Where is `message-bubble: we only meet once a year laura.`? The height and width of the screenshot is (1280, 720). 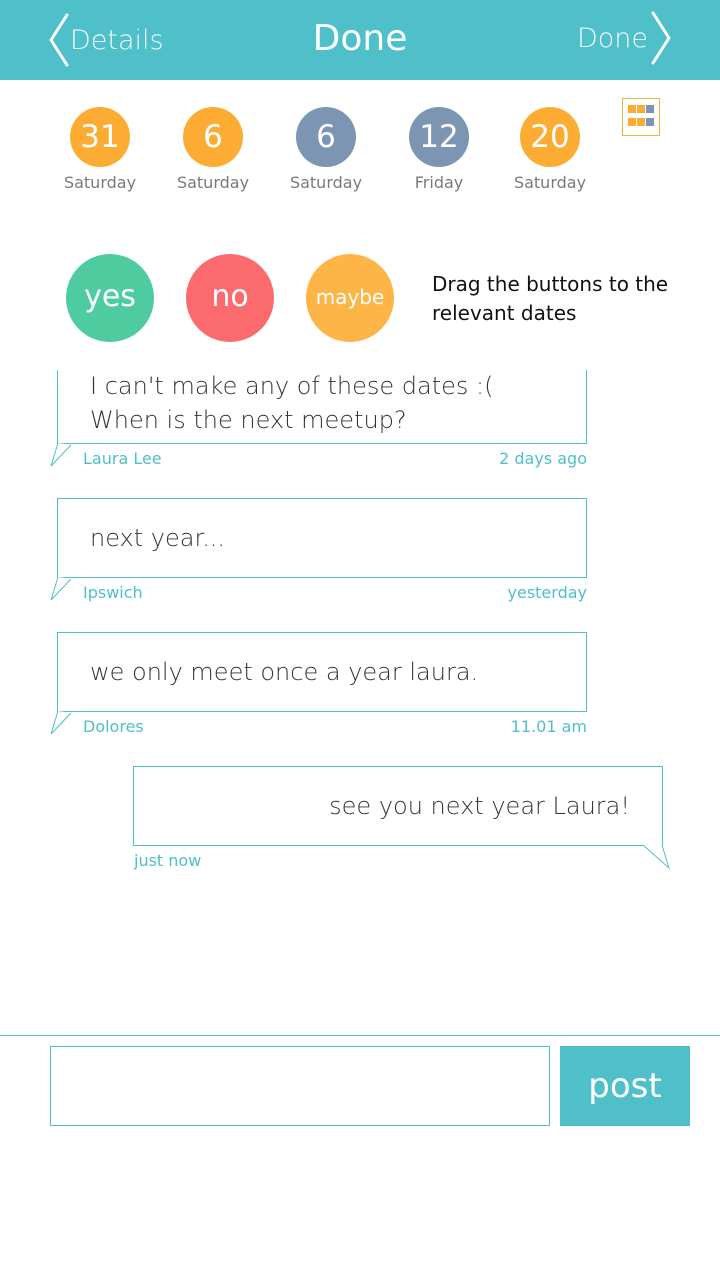
message-bubble: we only meet once a year laura. is located at coordinates (322, 672).